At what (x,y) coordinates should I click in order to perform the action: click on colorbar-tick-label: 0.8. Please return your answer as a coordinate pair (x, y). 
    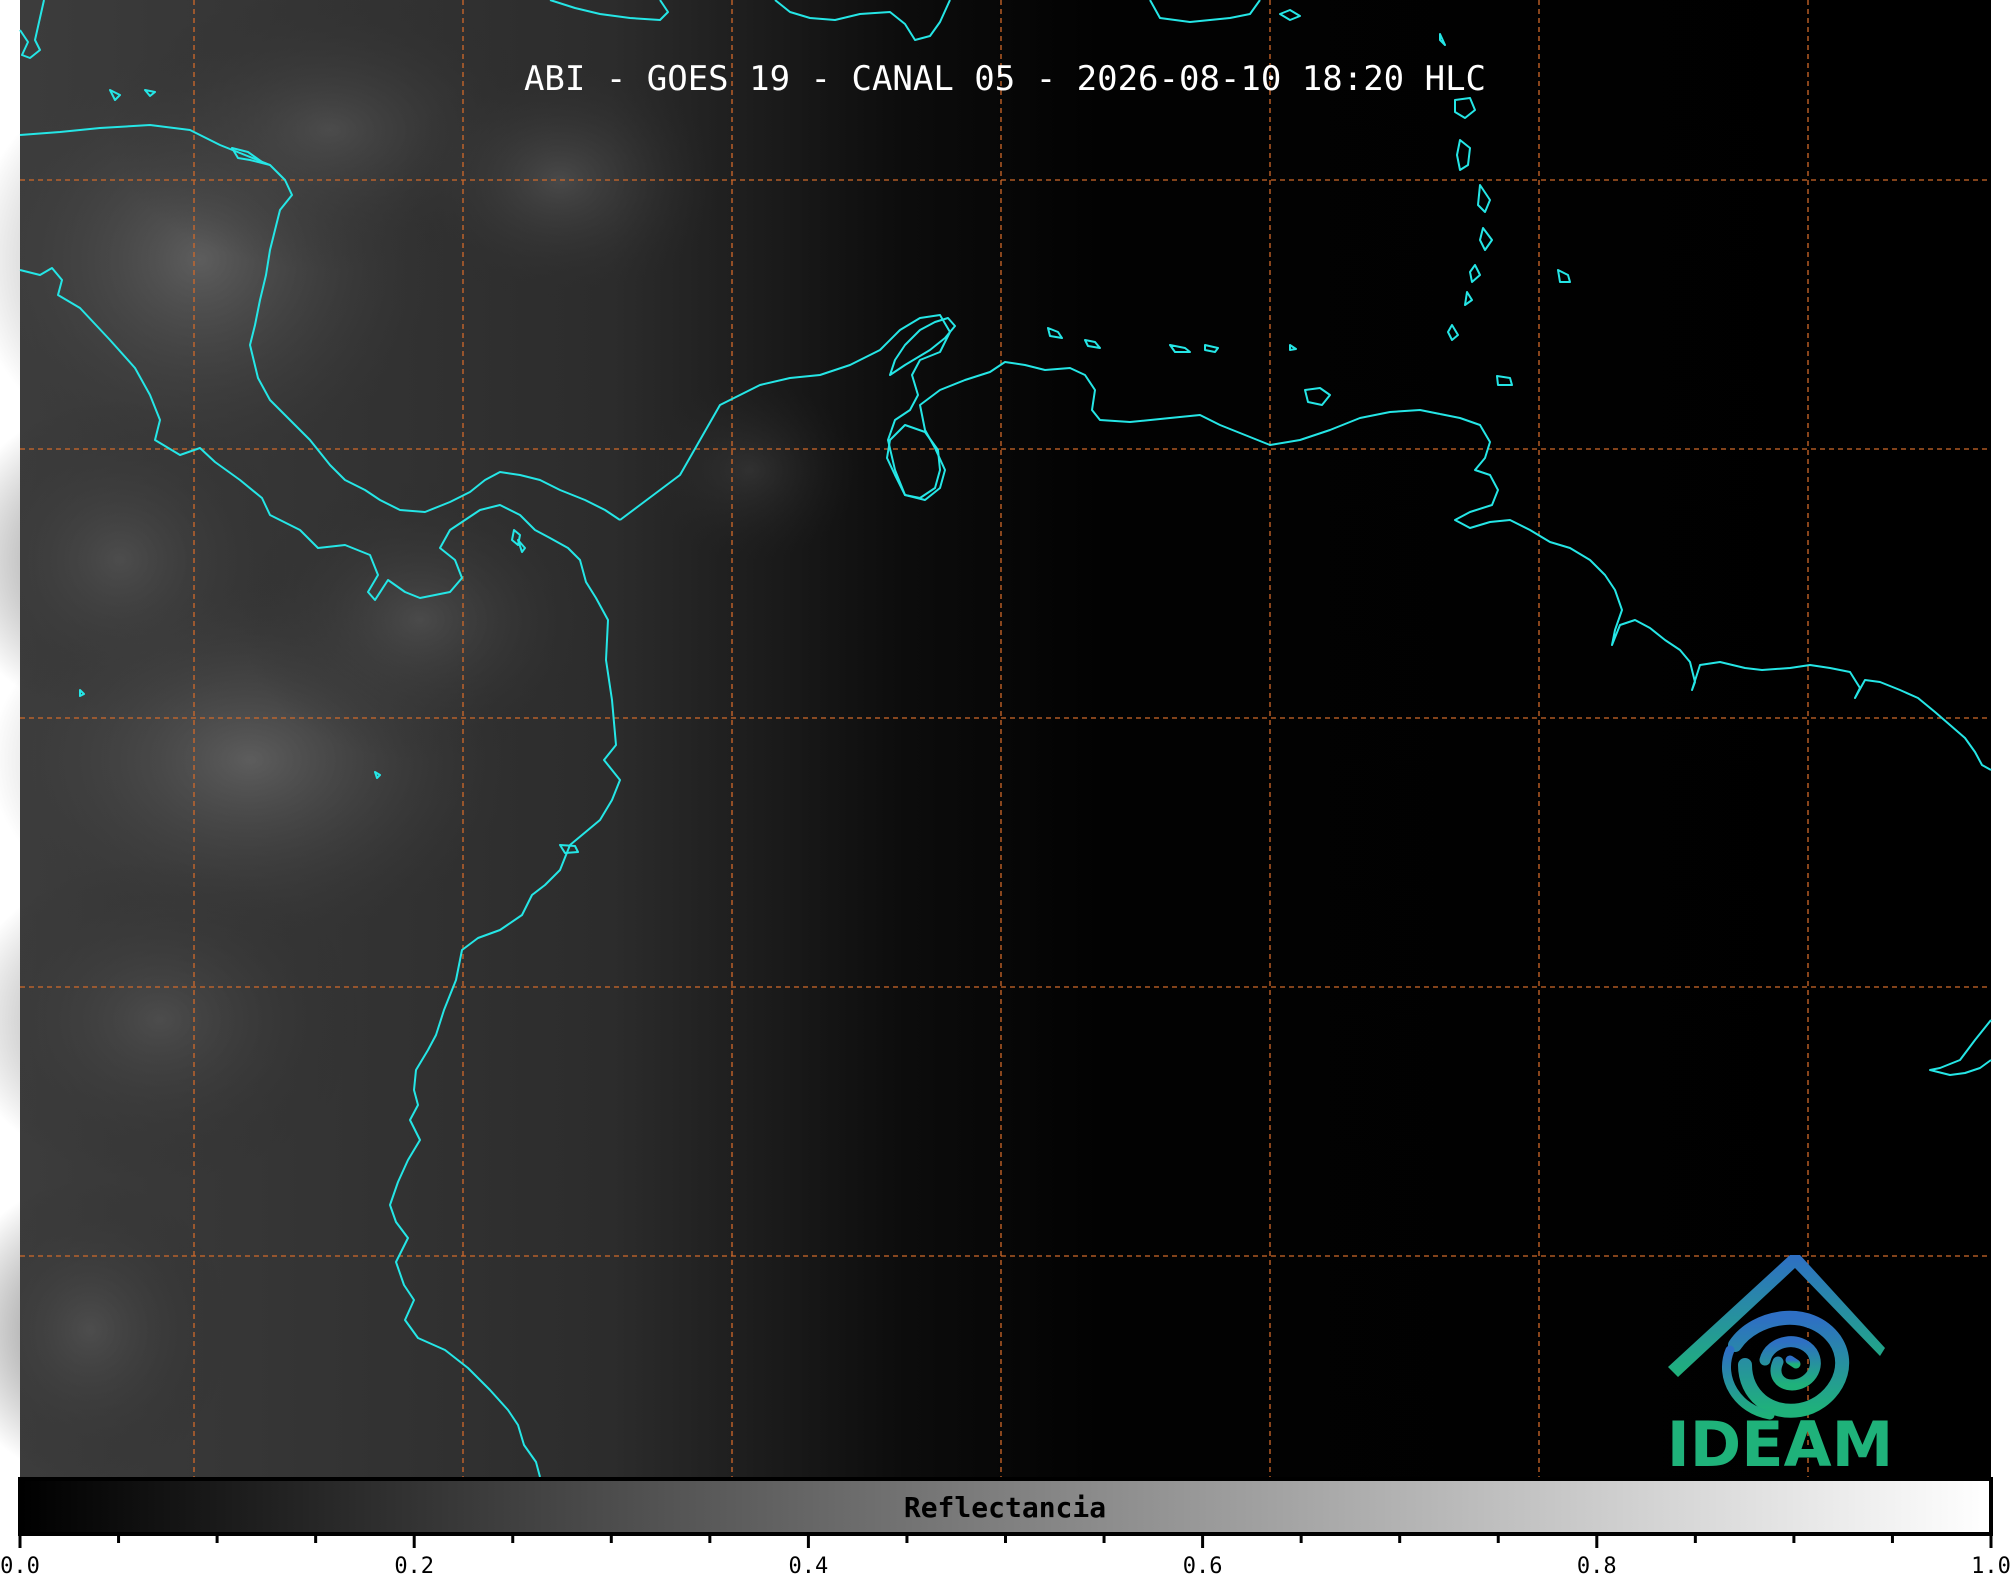
    Looking at the image, I should click on (1597, 1565).